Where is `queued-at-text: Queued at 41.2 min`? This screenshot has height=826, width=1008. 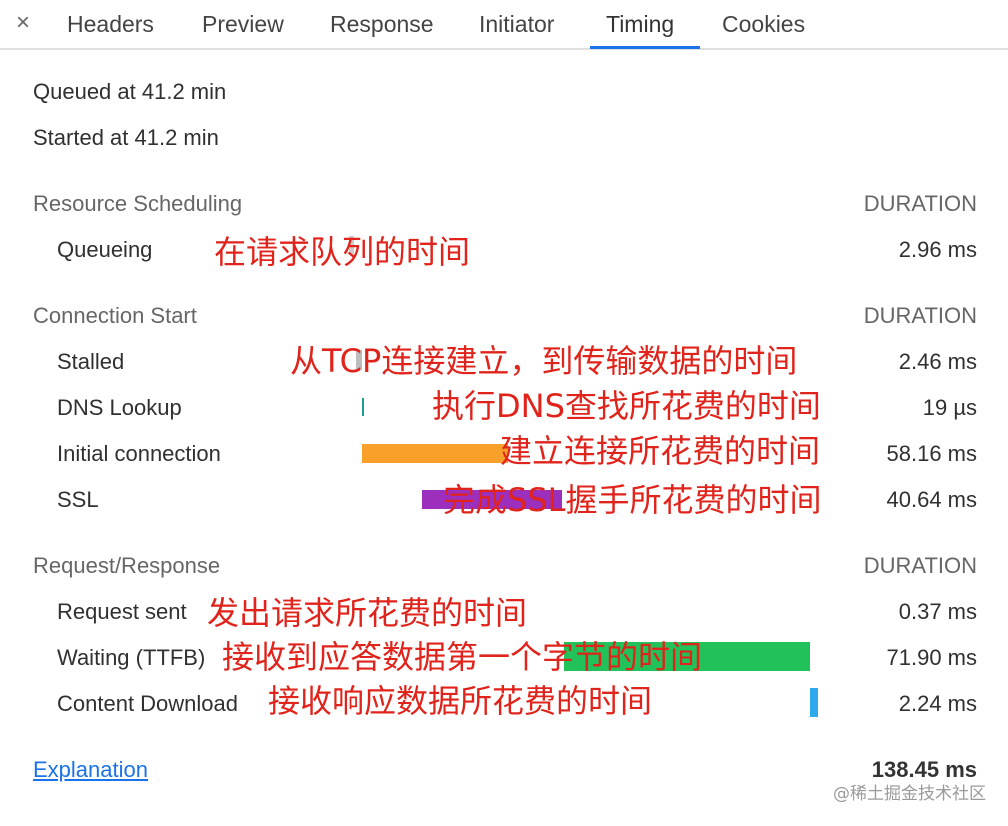
queued-at-text: Queued at 41.2 min is located at coordinates (130, 91).